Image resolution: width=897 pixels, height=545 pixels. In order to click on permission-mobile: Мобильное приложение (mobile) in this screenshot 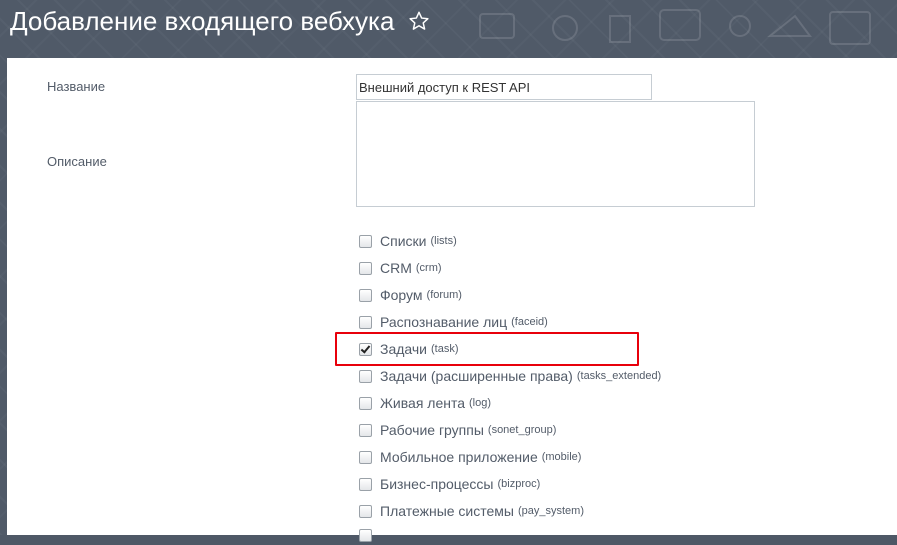, I will do `click(470, 457)`.